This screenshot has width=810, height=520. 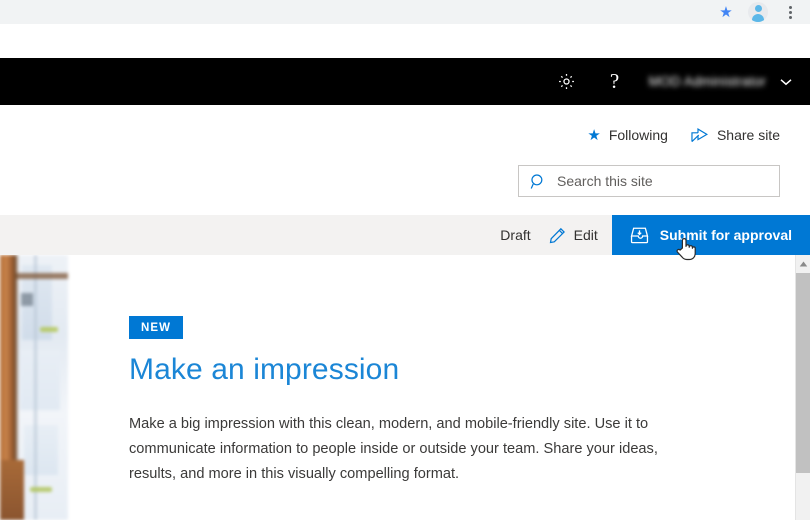 I want to click on caret-up-icon, so click(x=803, y=263).